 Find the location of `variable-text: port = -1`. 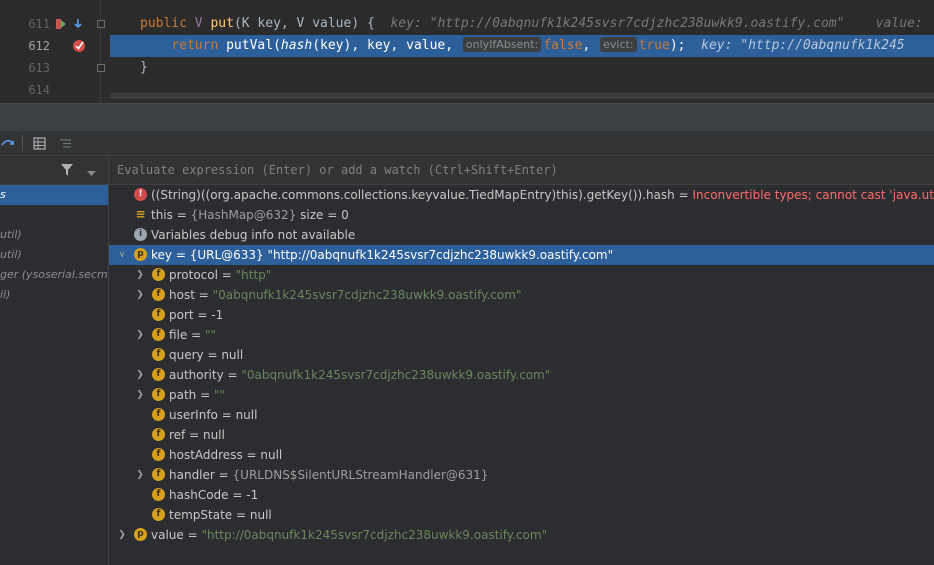

variable-text: port = -1 is located at coordinates (196, 315).